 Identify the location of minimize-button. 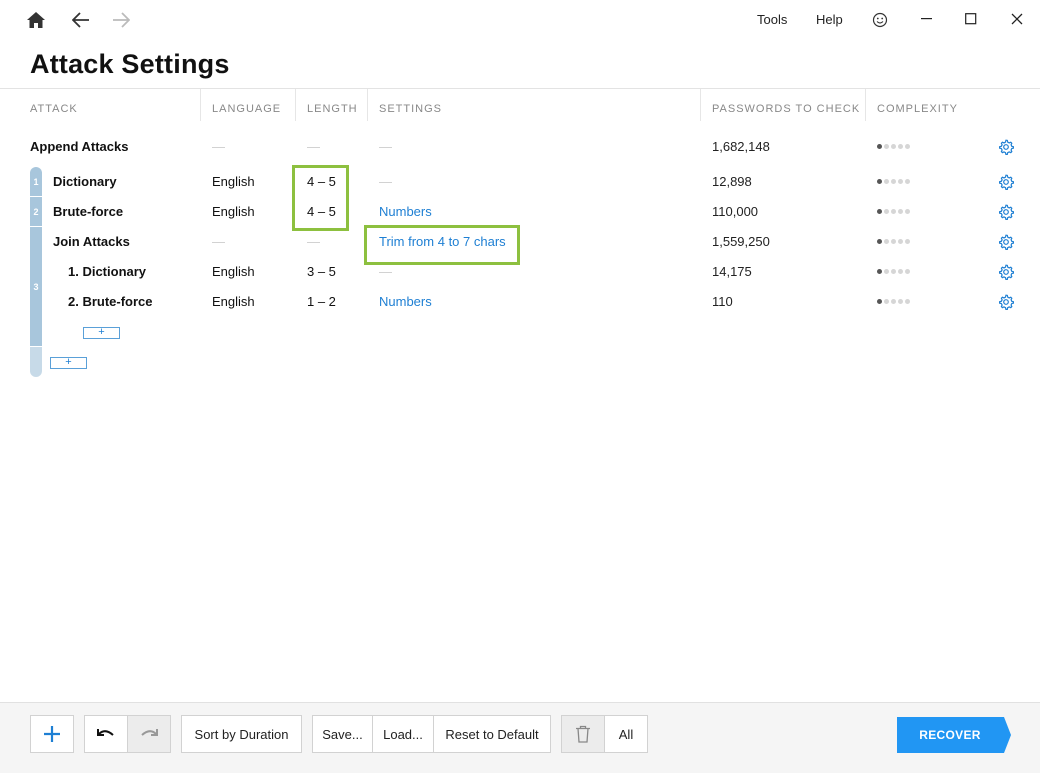
(927, 19).